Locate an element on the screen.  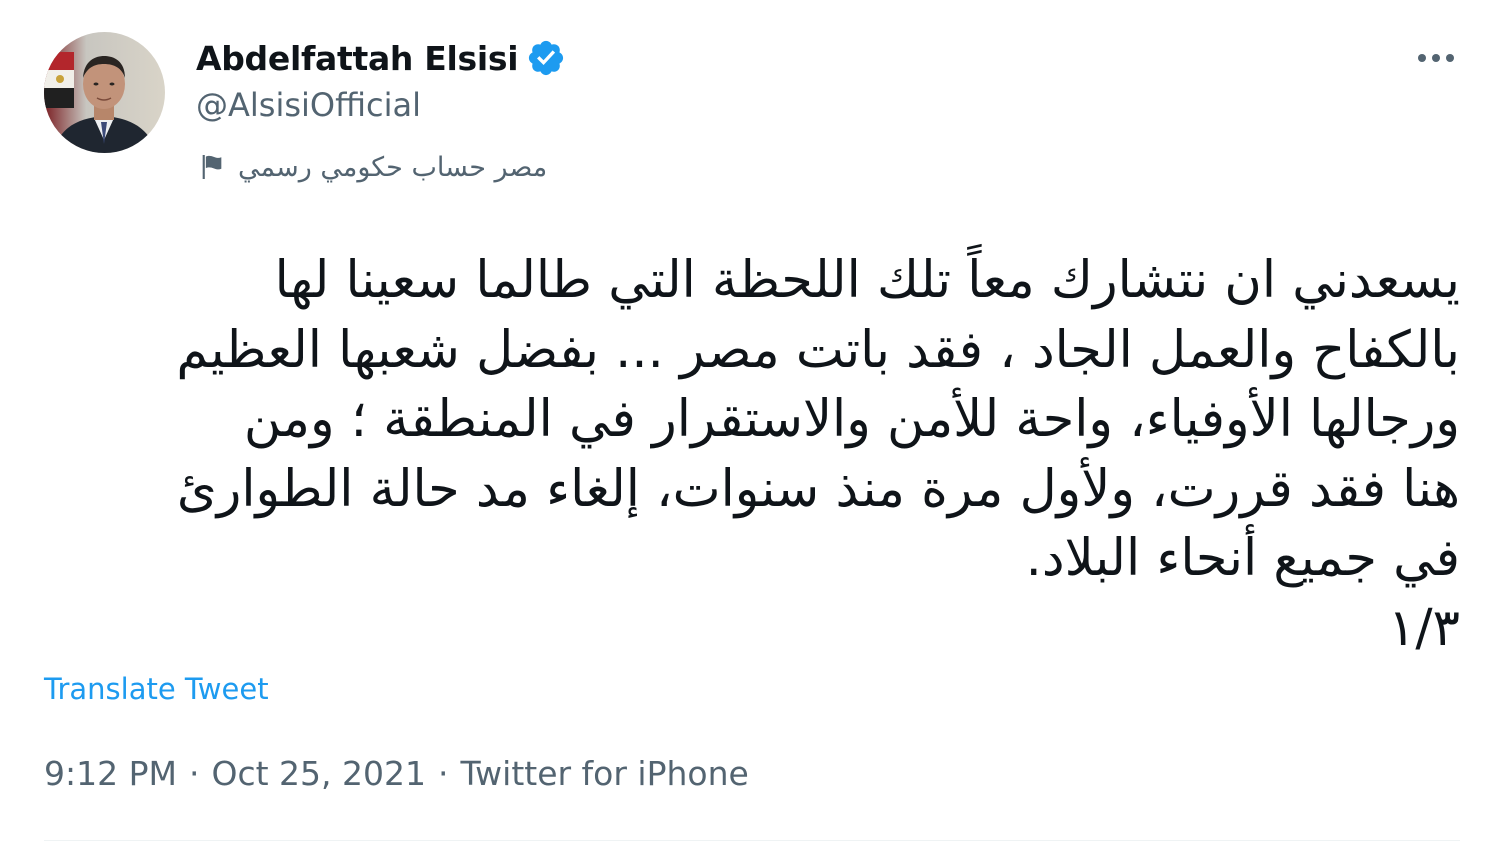
avatar is located at coordinates (104, 92).